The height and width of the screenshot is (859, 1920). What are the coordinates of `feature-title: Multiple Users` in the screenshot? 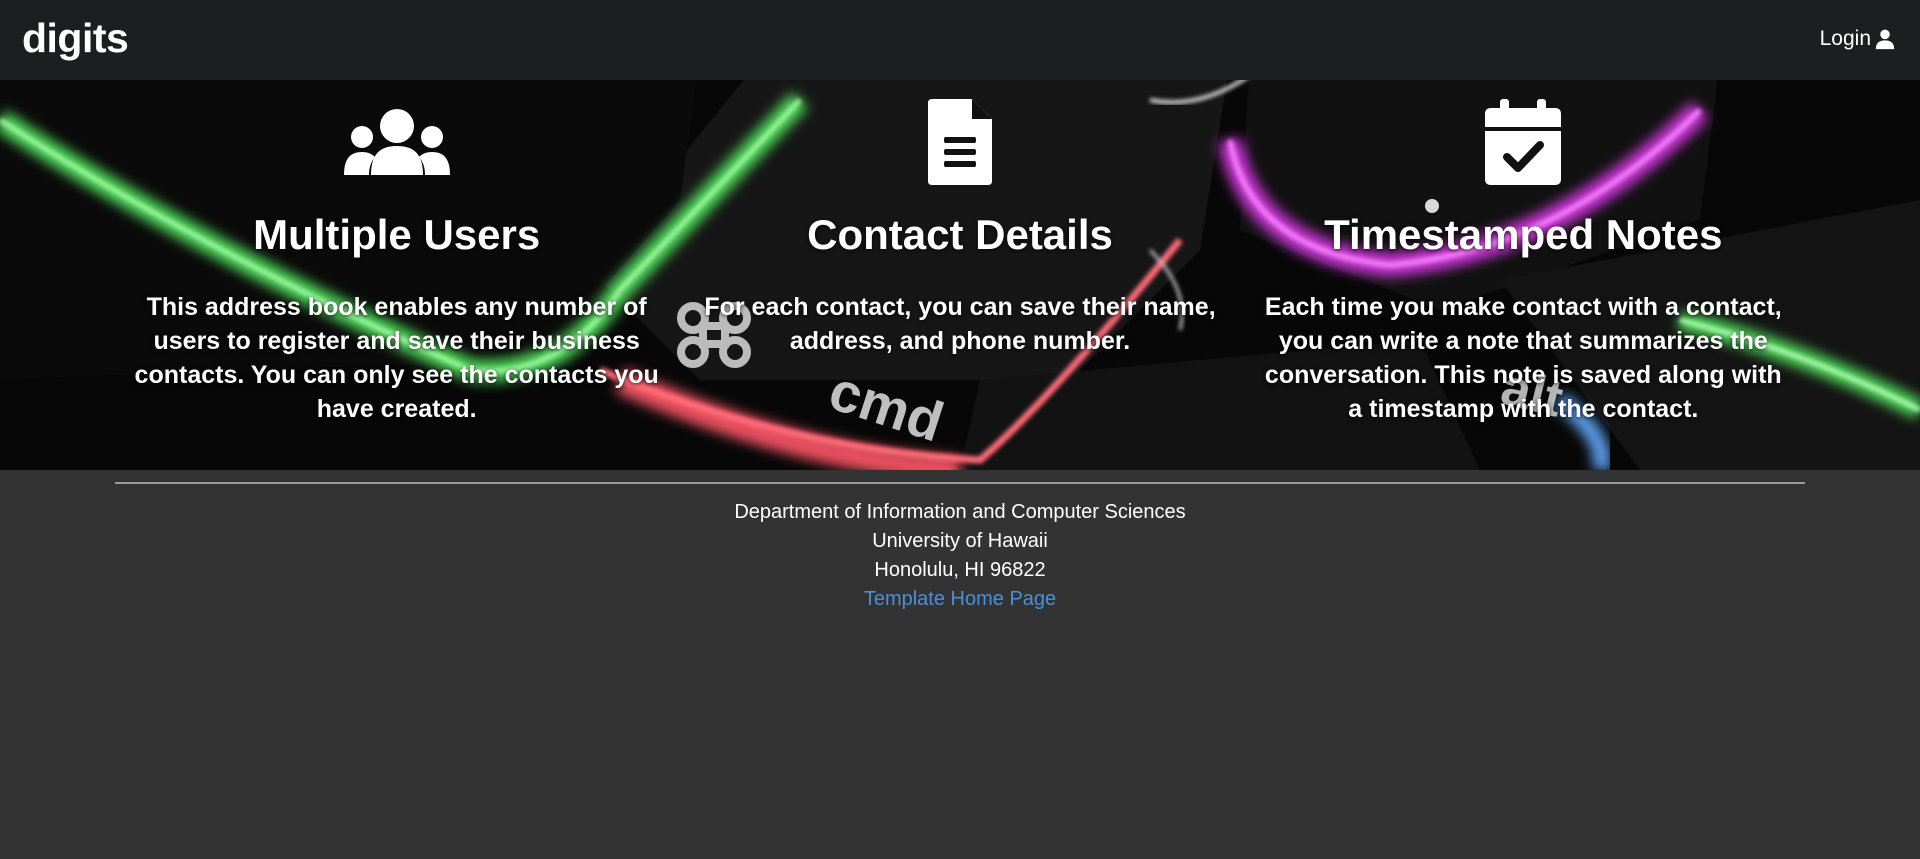 It's located at (397, 234).